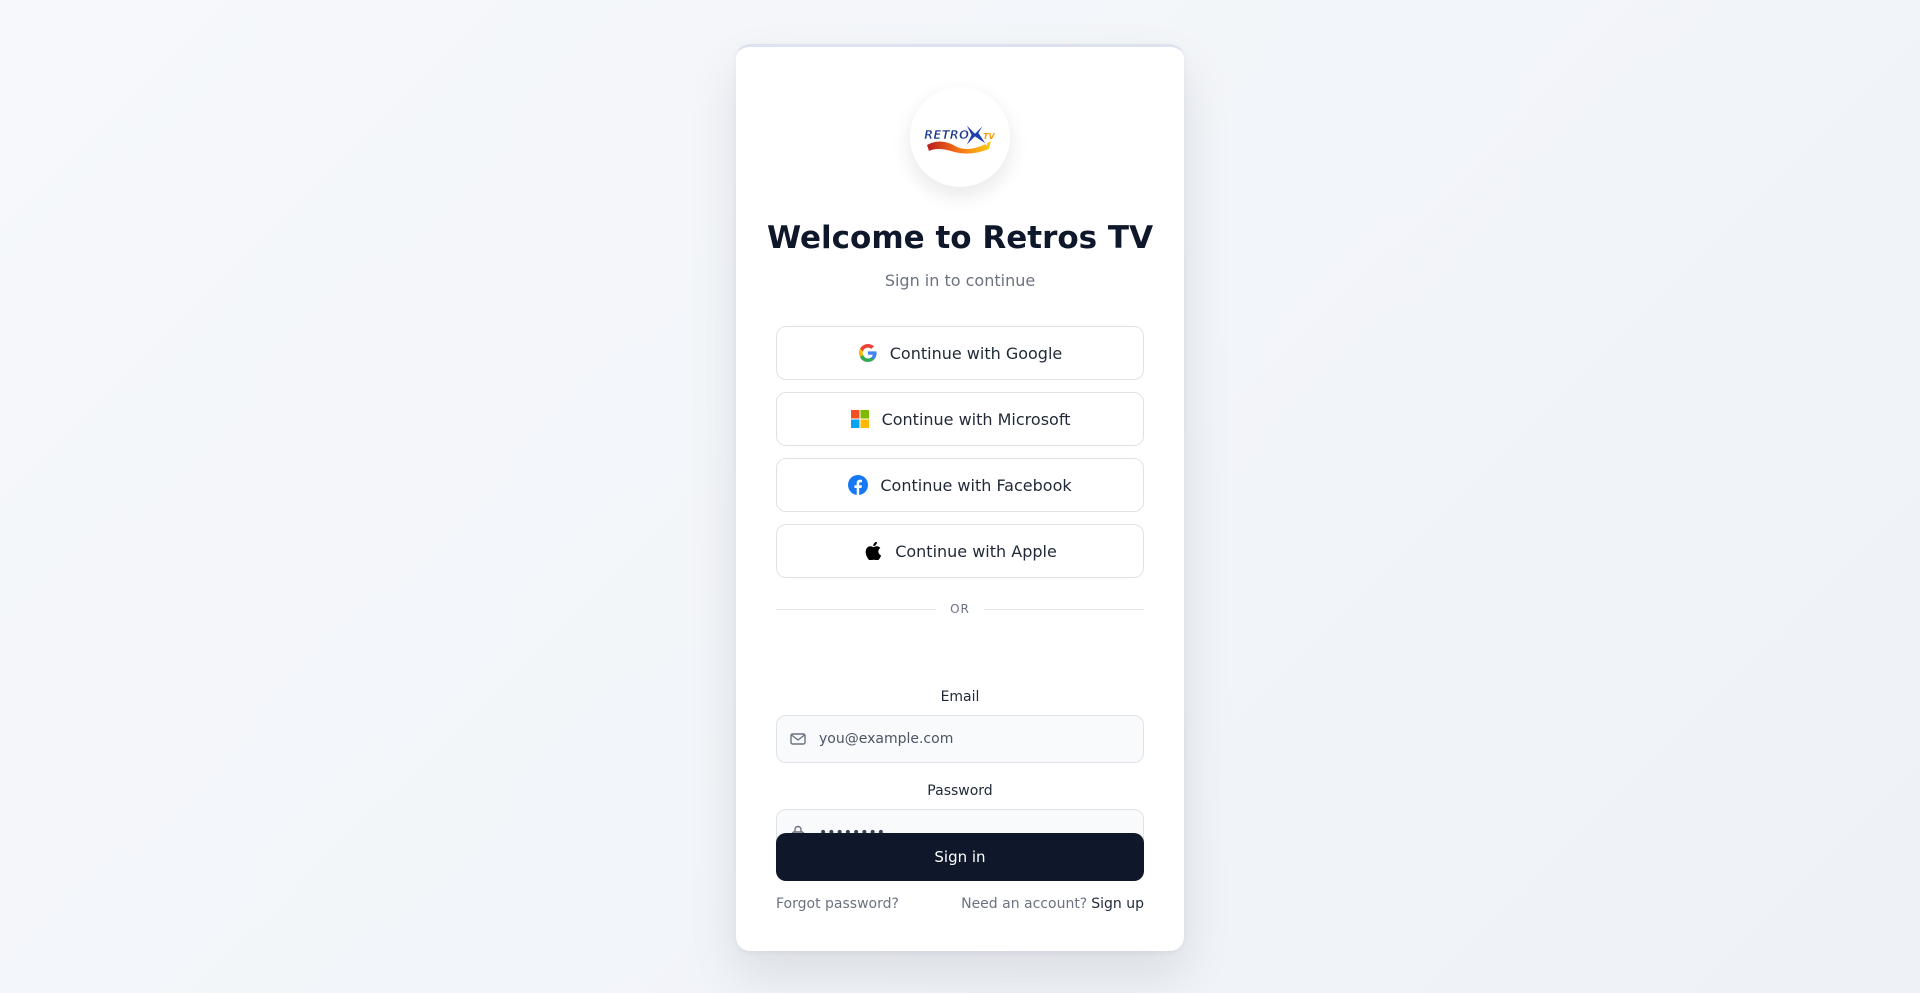 The width and height of the screenshot is (1920, 993). Describe the element at coordinates (976, 485) in the screenshot. I see `facebook-signin-label: Continue with Facebook` at that location.